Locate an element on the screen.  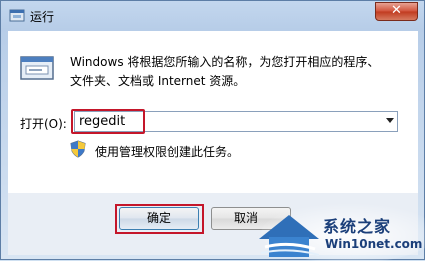
description-line-2: 文件夹、文档或 Internet 资源。 is located at coordinates (158, 81).